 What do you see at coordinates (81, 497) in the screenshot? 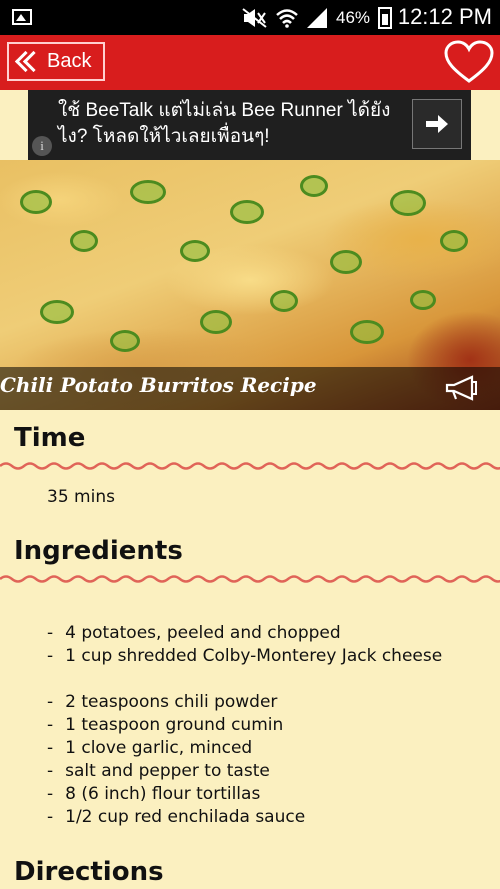
I see `time-value: 35 mins` at bounding box center [81, 497].